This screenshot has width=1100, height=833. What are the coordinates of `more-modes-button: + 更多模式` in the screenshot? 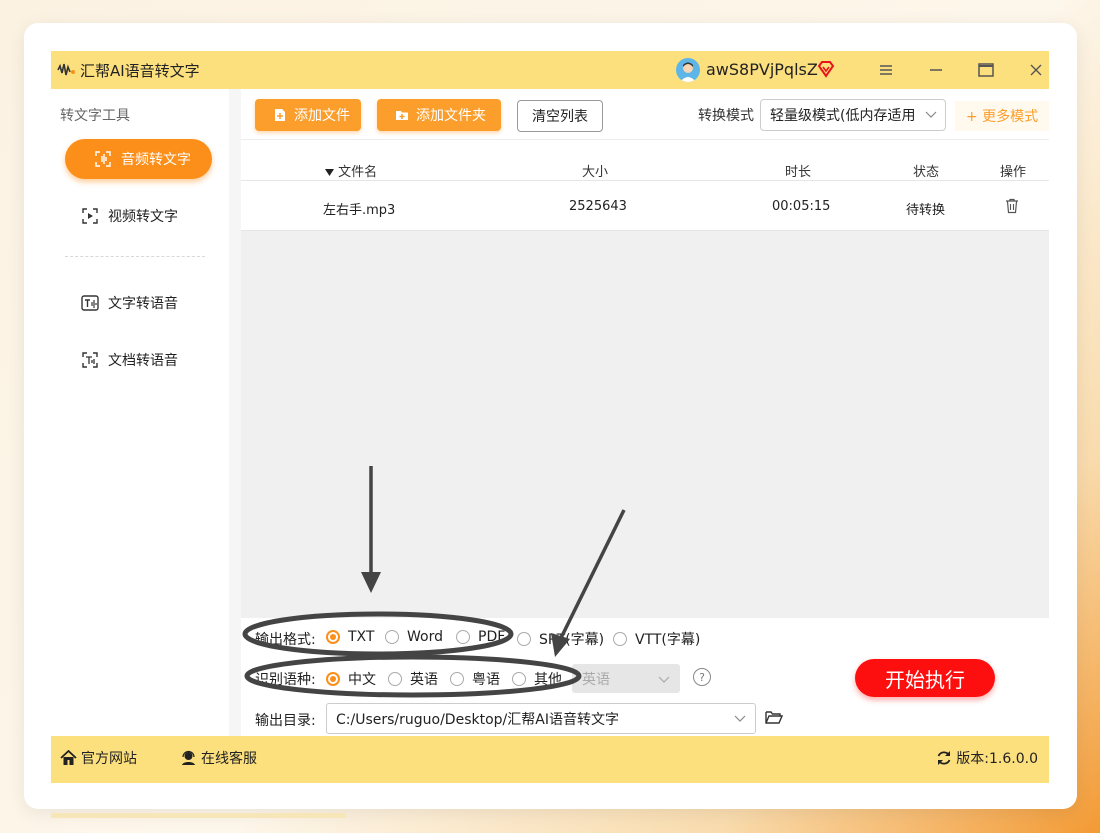 It's located at (1002, 116).